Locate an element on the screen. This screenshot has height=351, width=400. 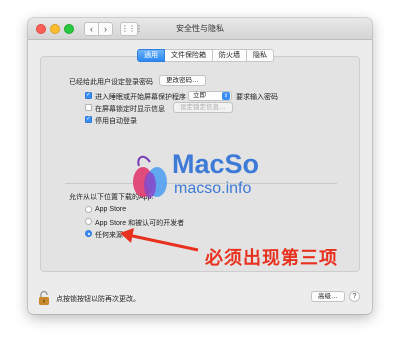
radio-app-store-identified is located at coordinates (88, 221).